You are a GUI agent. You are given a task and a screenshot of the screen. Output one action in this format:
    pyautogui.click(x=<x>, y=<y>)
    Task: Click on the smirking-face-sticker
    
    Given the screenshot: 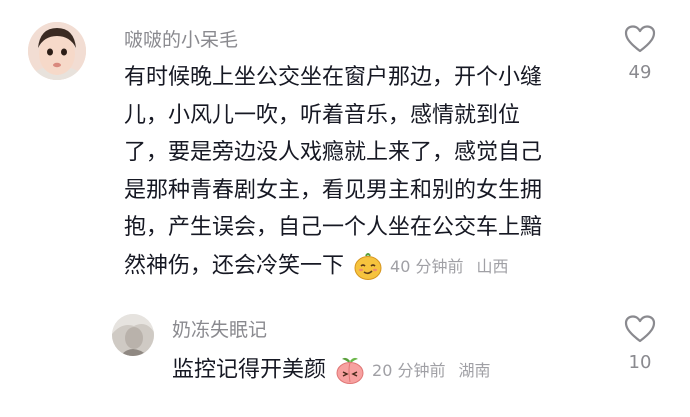 What is the action you would take?
    pyautogui.click(x=368, y=266)
    